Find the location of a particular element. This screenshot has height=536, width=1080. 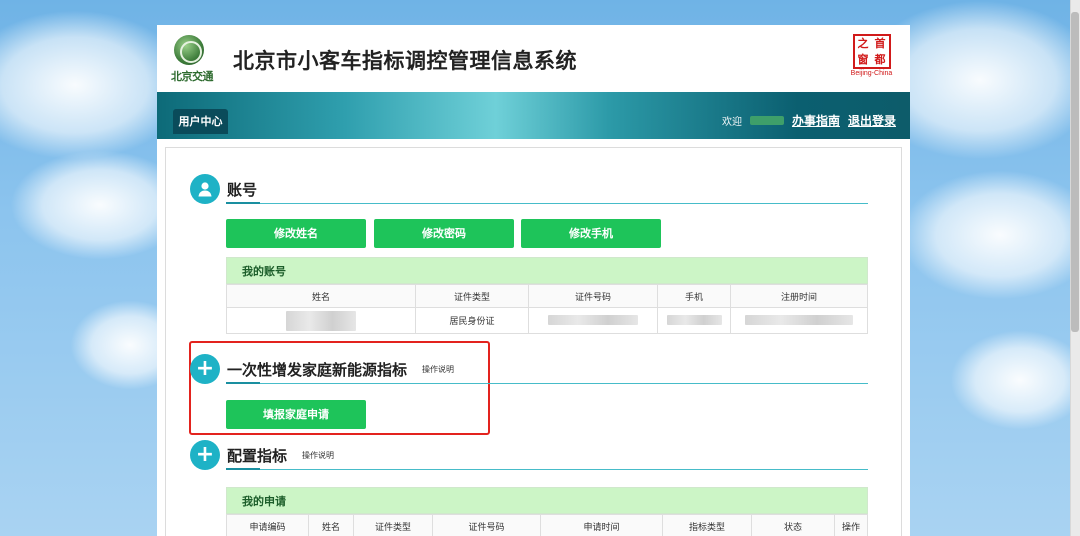

column-header: 手机 is located at coordinates (694, 296).